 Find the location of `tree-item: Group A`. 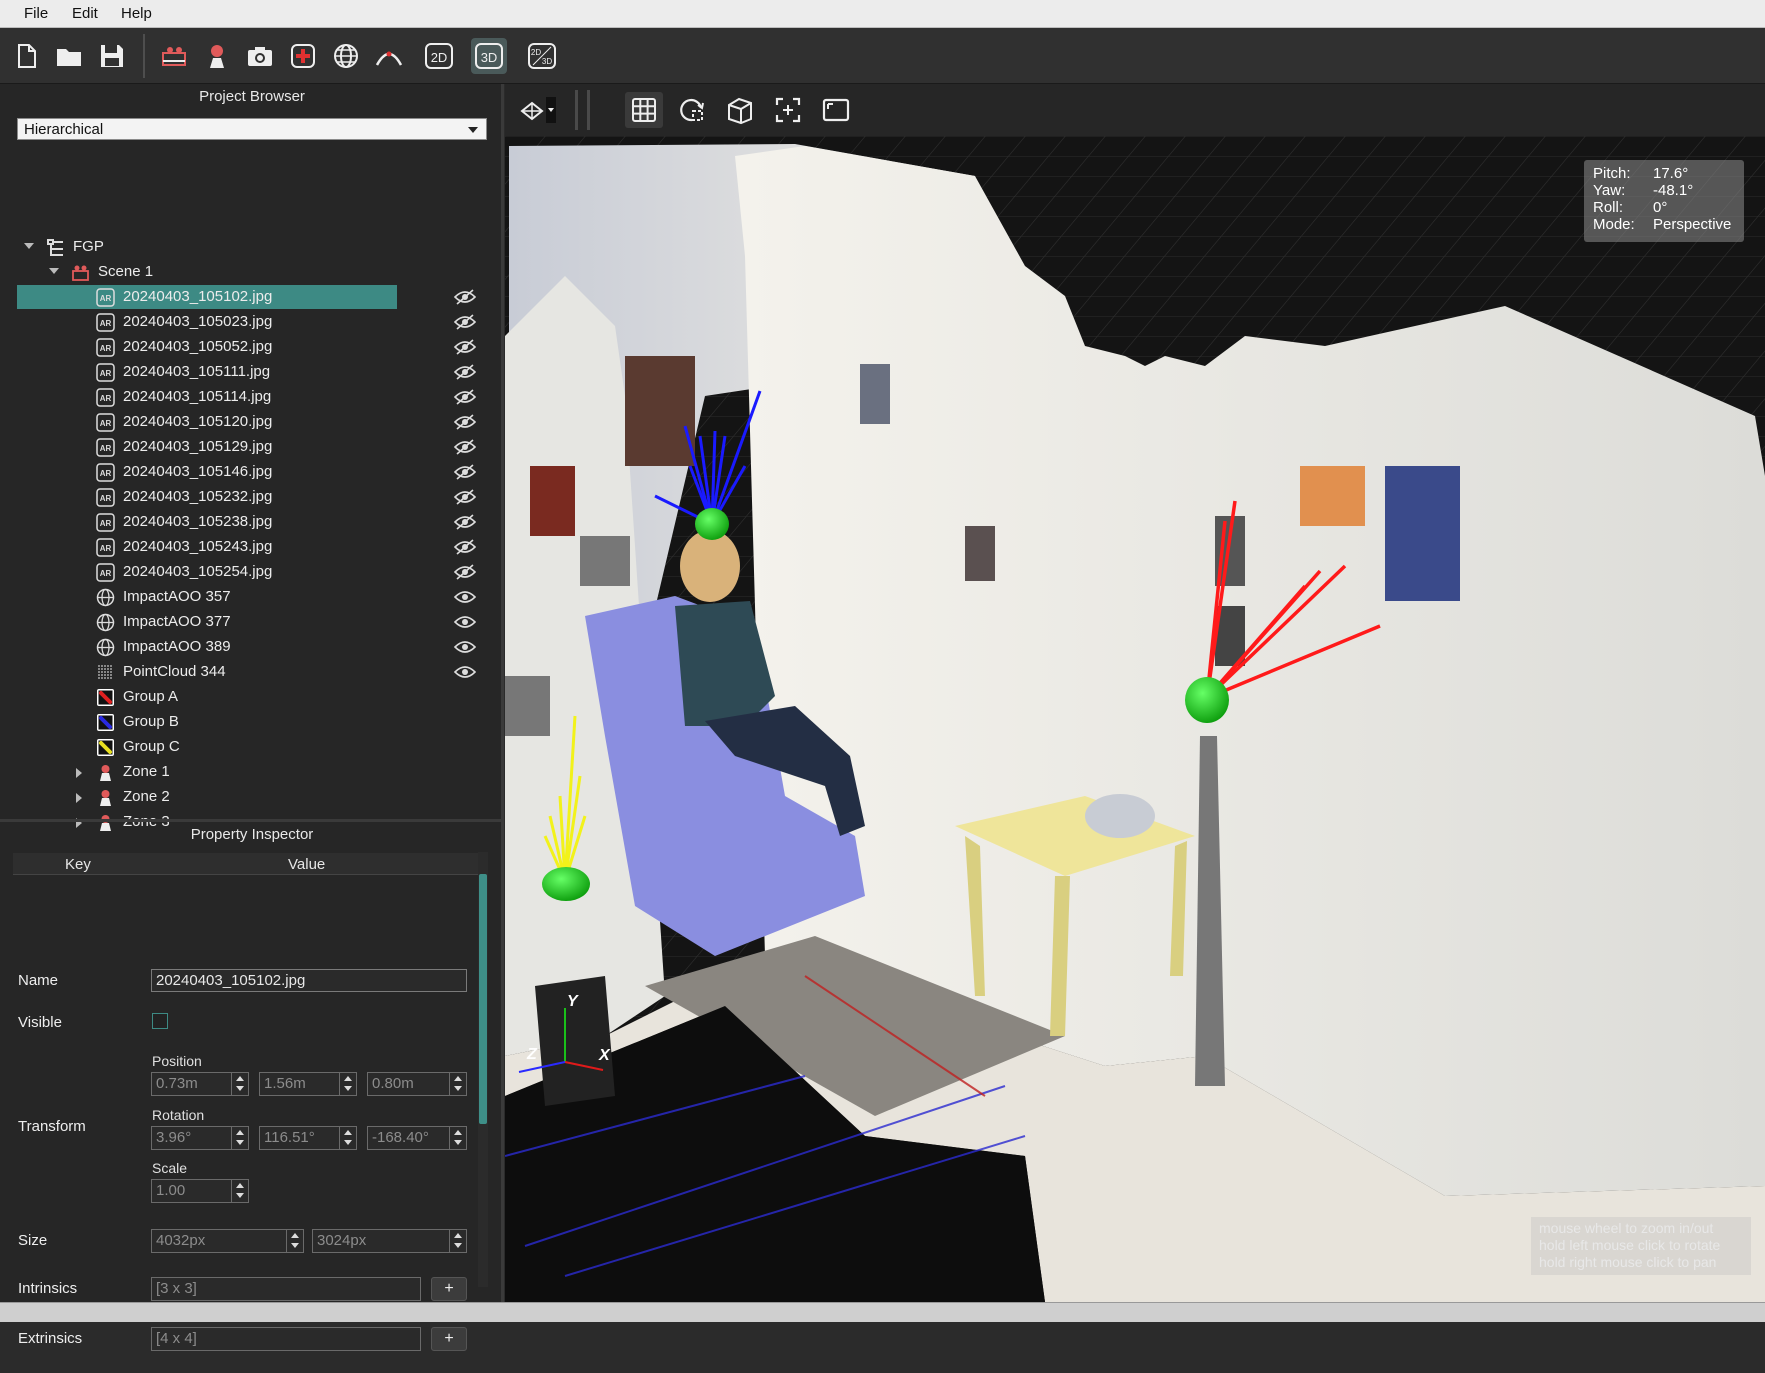

tree-item: Group A is located at coordinates (252, 697).